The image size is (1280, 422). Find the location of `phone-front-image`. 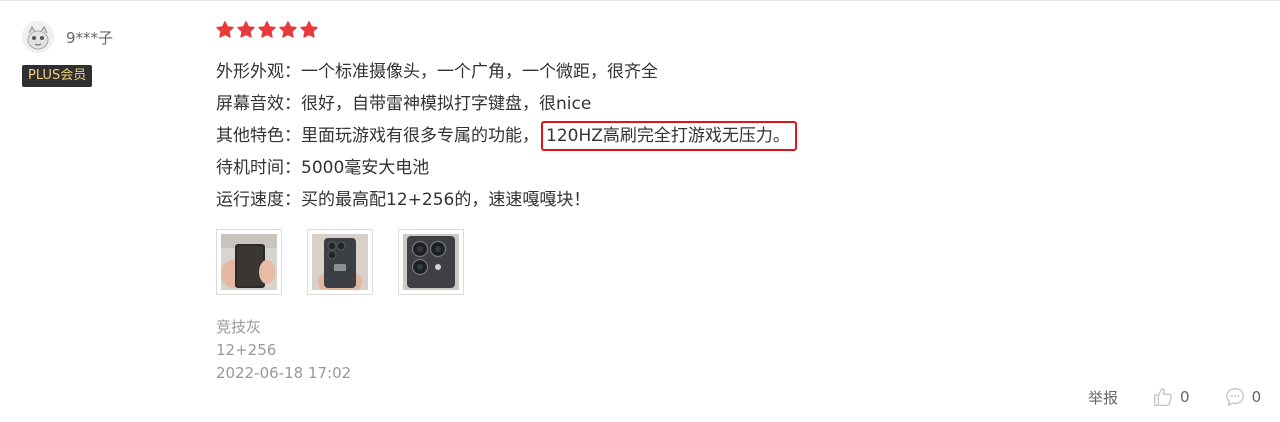

phone-front-image is located at coordinates (249, 262).